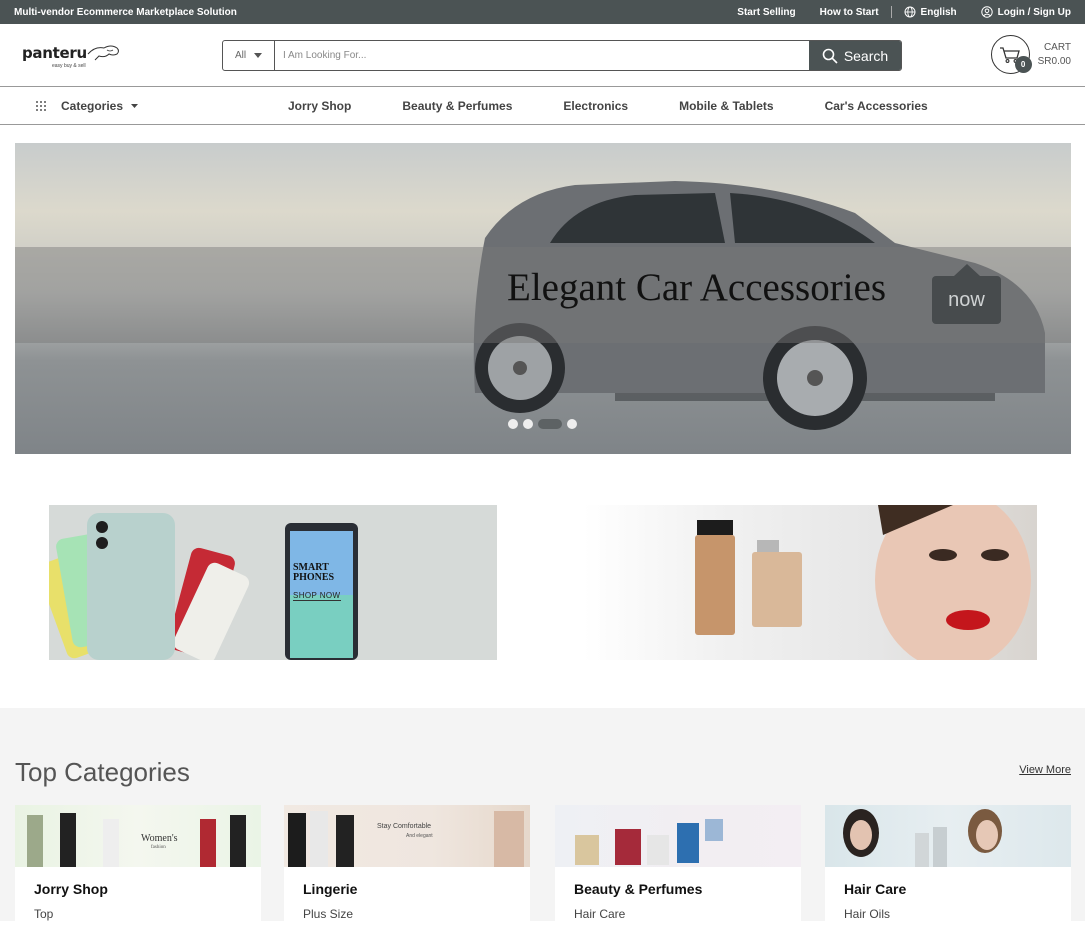  What do you see at coordinates (92, 105) in the screenshot?
I see `categories-label: Categories` at bounding box center [92, 105].